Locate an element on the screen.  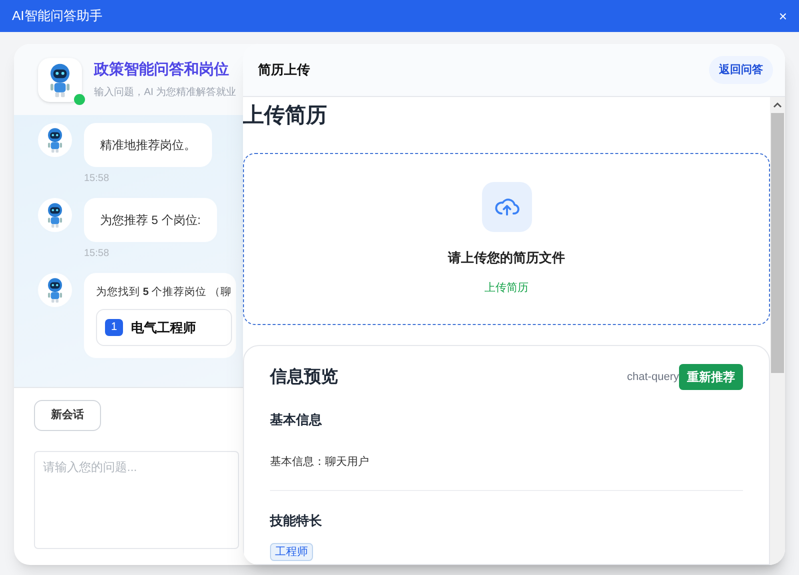
upload-cloud-icon is located at coordinates (507, 207).